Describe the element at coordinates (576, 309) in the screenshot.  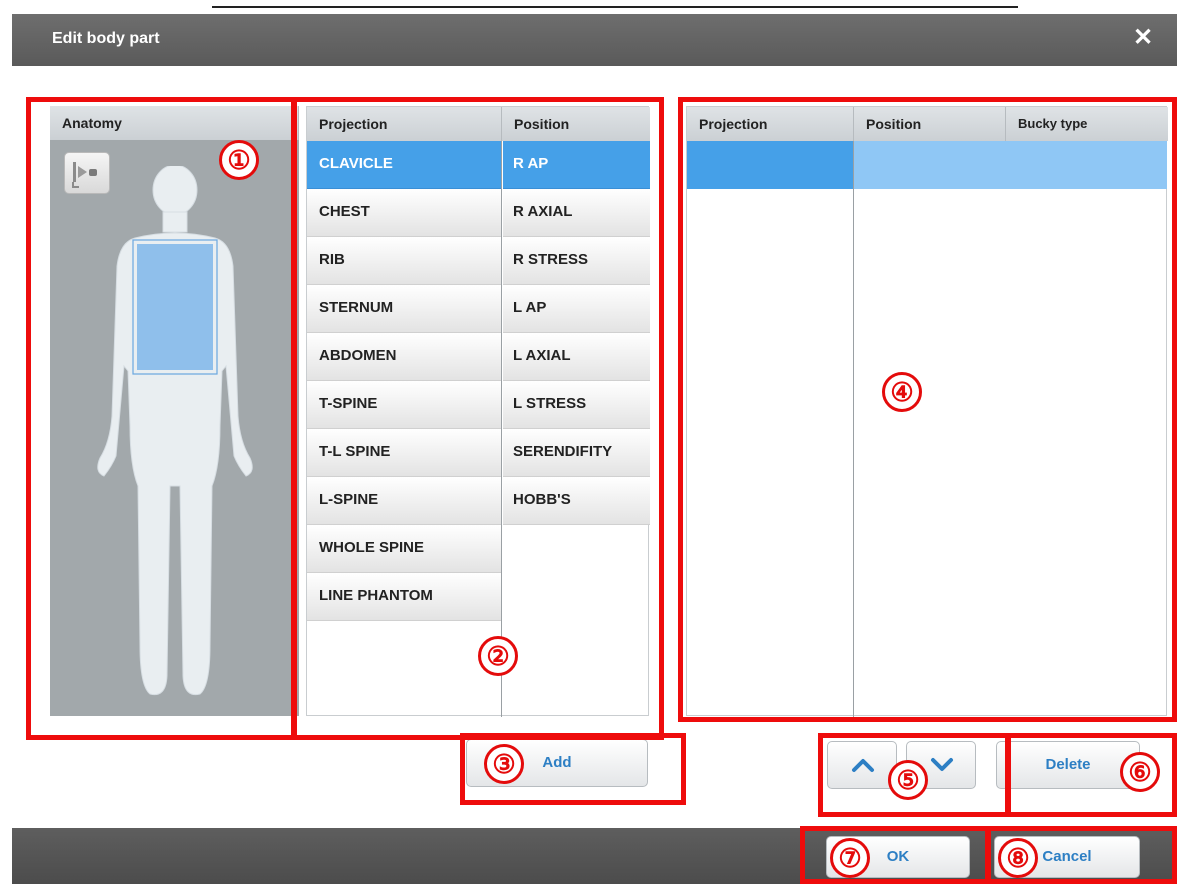
I see `position-item: L AP` at that location.